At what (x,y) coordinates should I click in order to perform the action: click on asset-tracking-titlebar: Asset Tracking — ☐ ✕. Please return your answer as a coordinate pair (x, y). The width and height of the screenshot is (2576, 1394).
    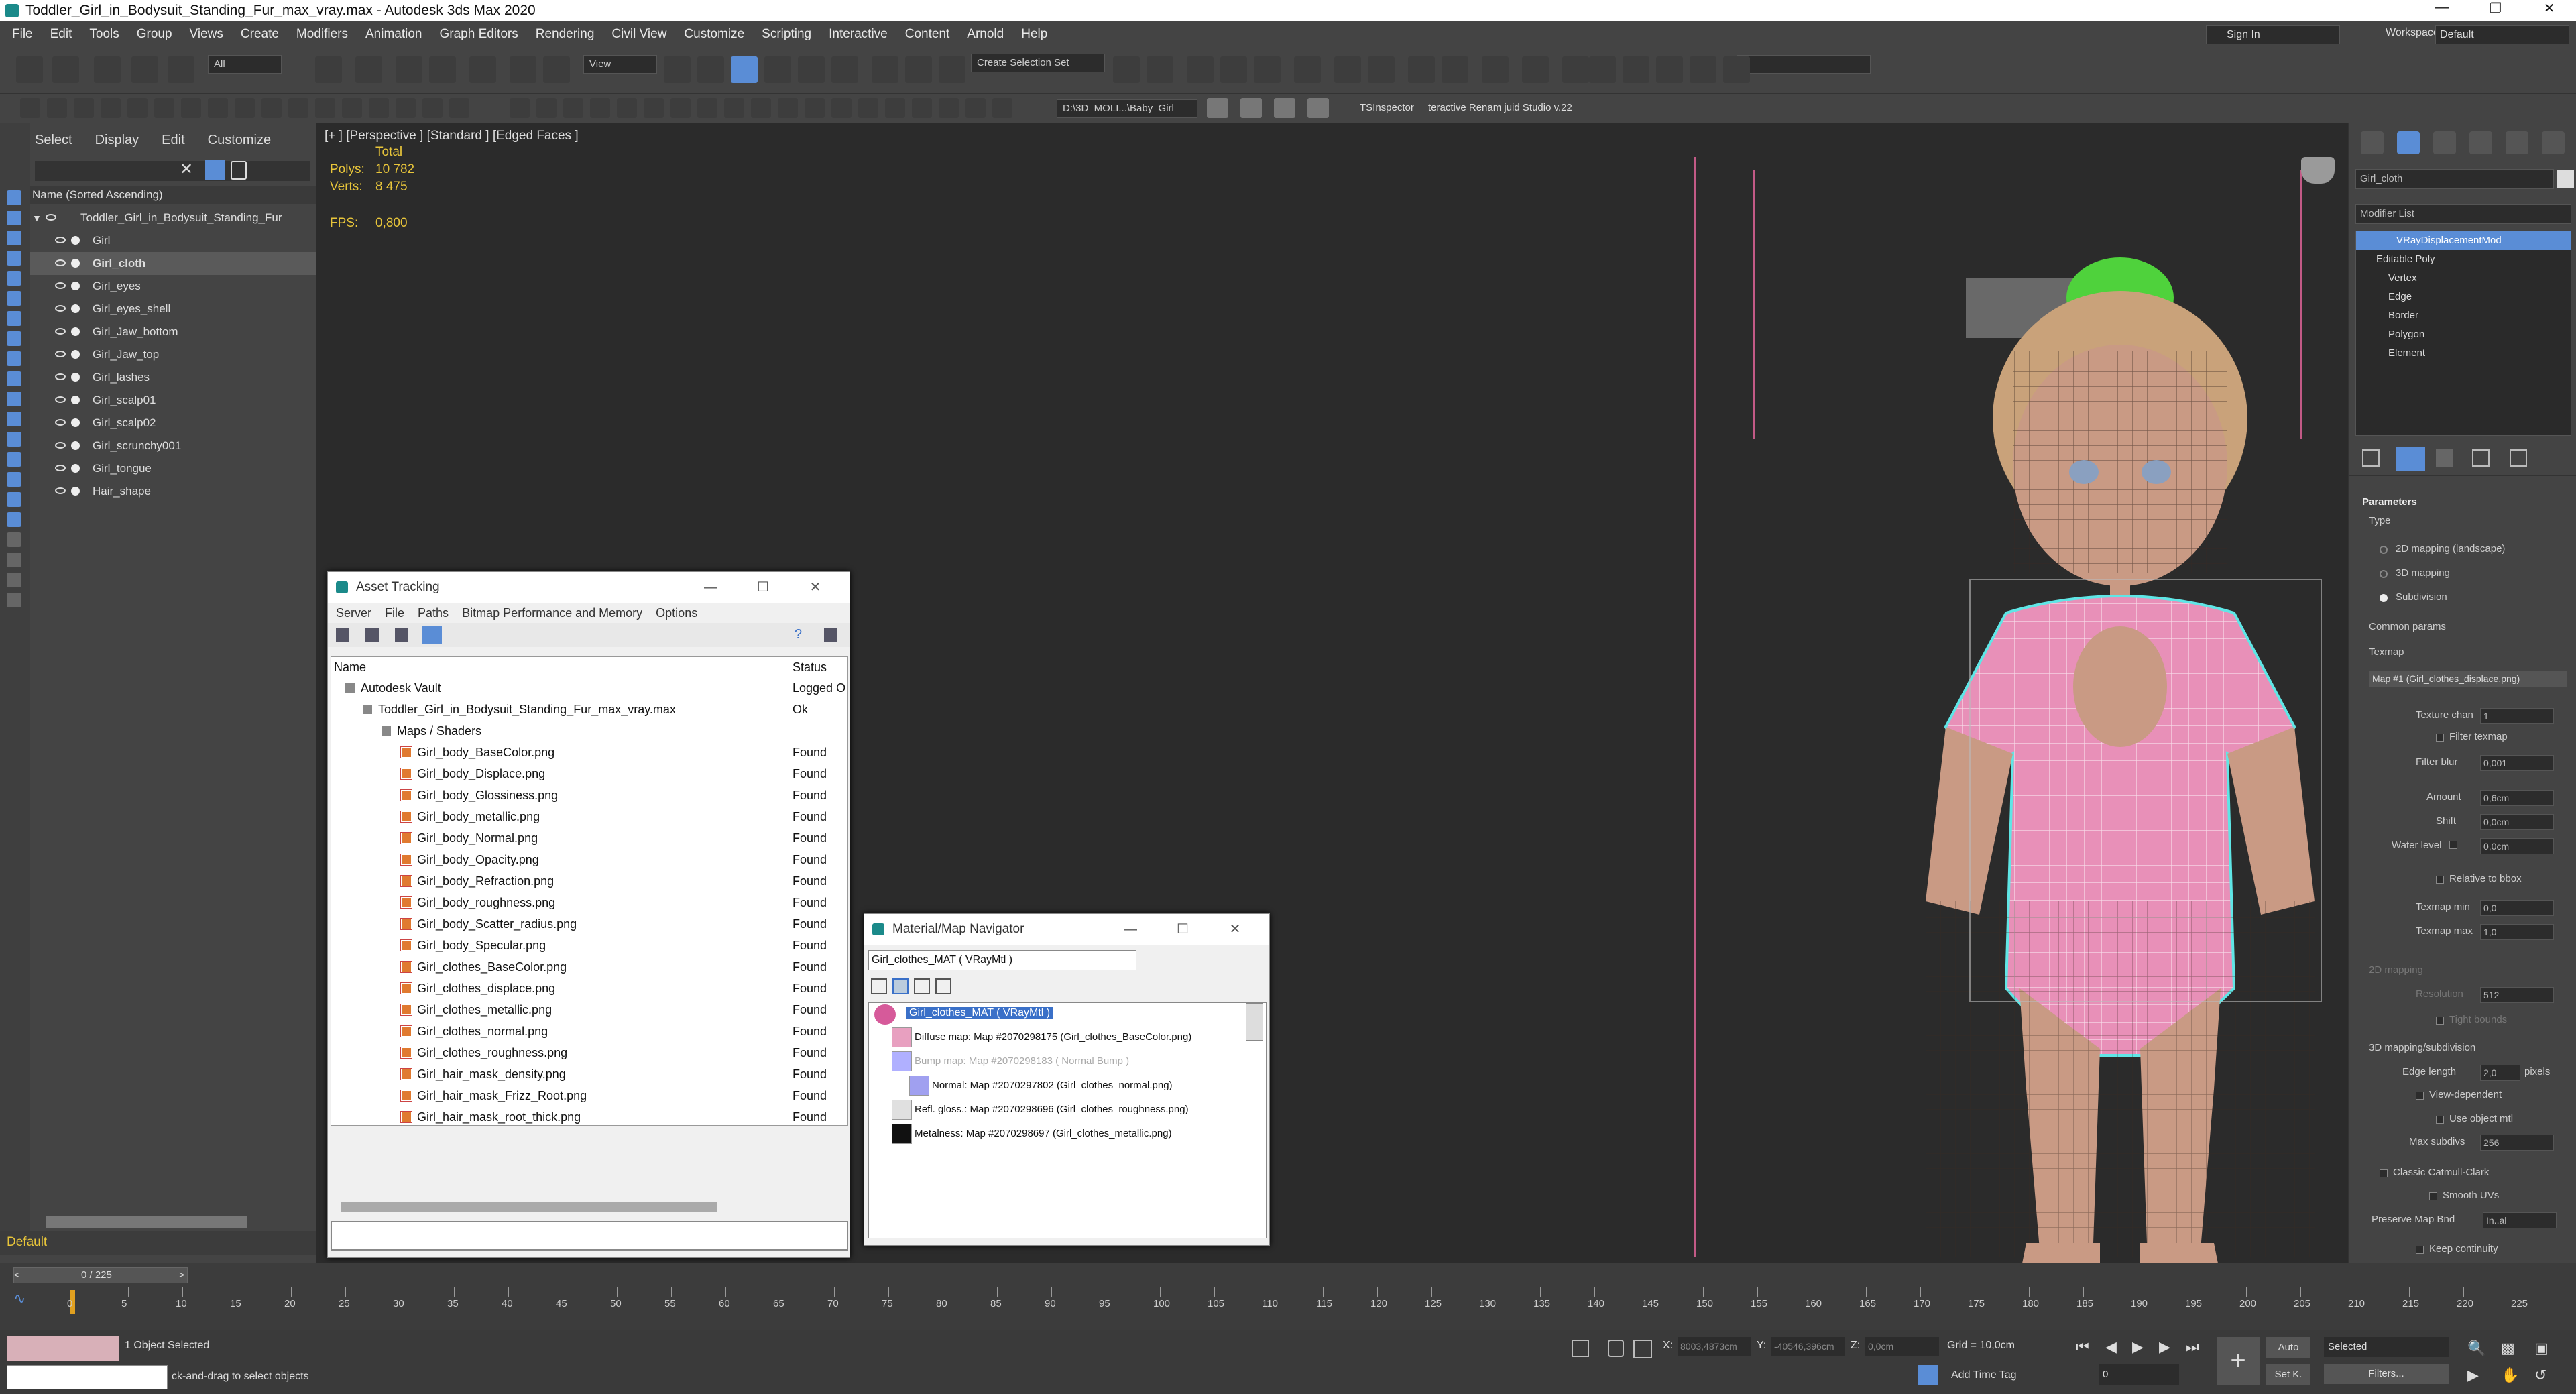
    Looking at the image, I should click on (589, 587).